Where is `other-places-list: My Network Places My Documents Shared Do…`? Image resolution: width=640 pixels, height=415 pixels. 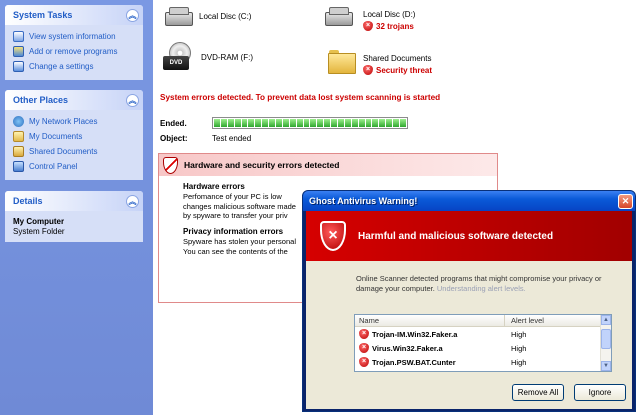
other-places-list: My Network Places My Documents Shared Do… is located at coordinates (74, 145).